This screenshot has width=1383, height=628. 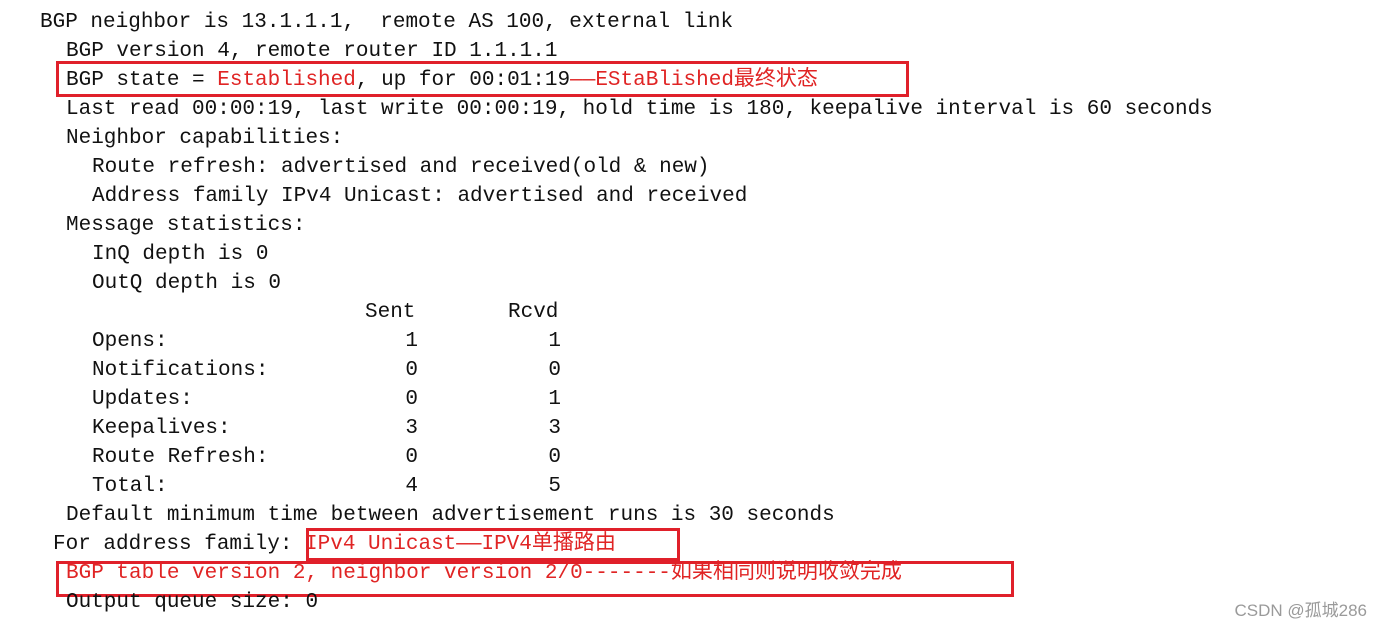 What do you see at coordinates (180, 254) in the screenshot?
I see `inq-depth-line: InQ depth is 0` at bounding box center [180, 254].